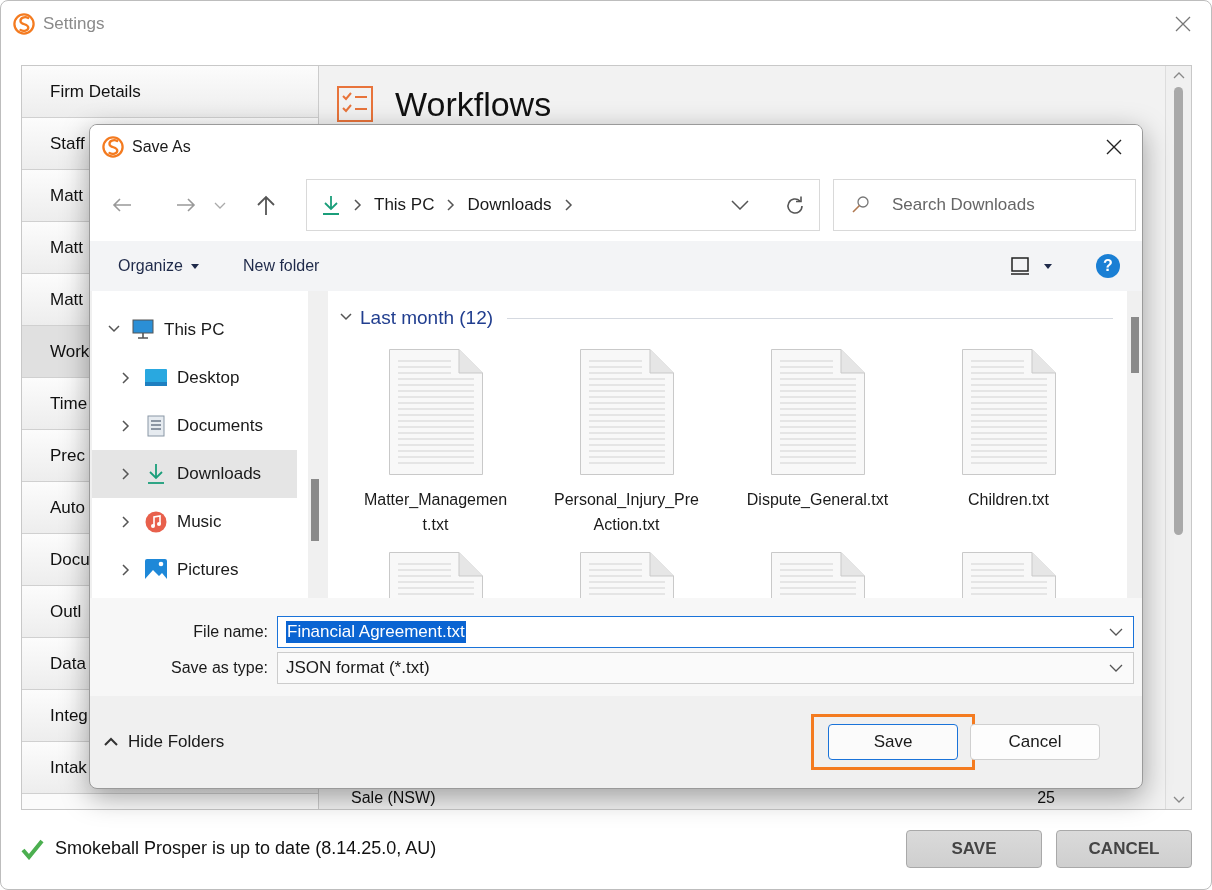 The image size is (1212, 890). I want to click on page-heading: Workflows, so click(473, 104).